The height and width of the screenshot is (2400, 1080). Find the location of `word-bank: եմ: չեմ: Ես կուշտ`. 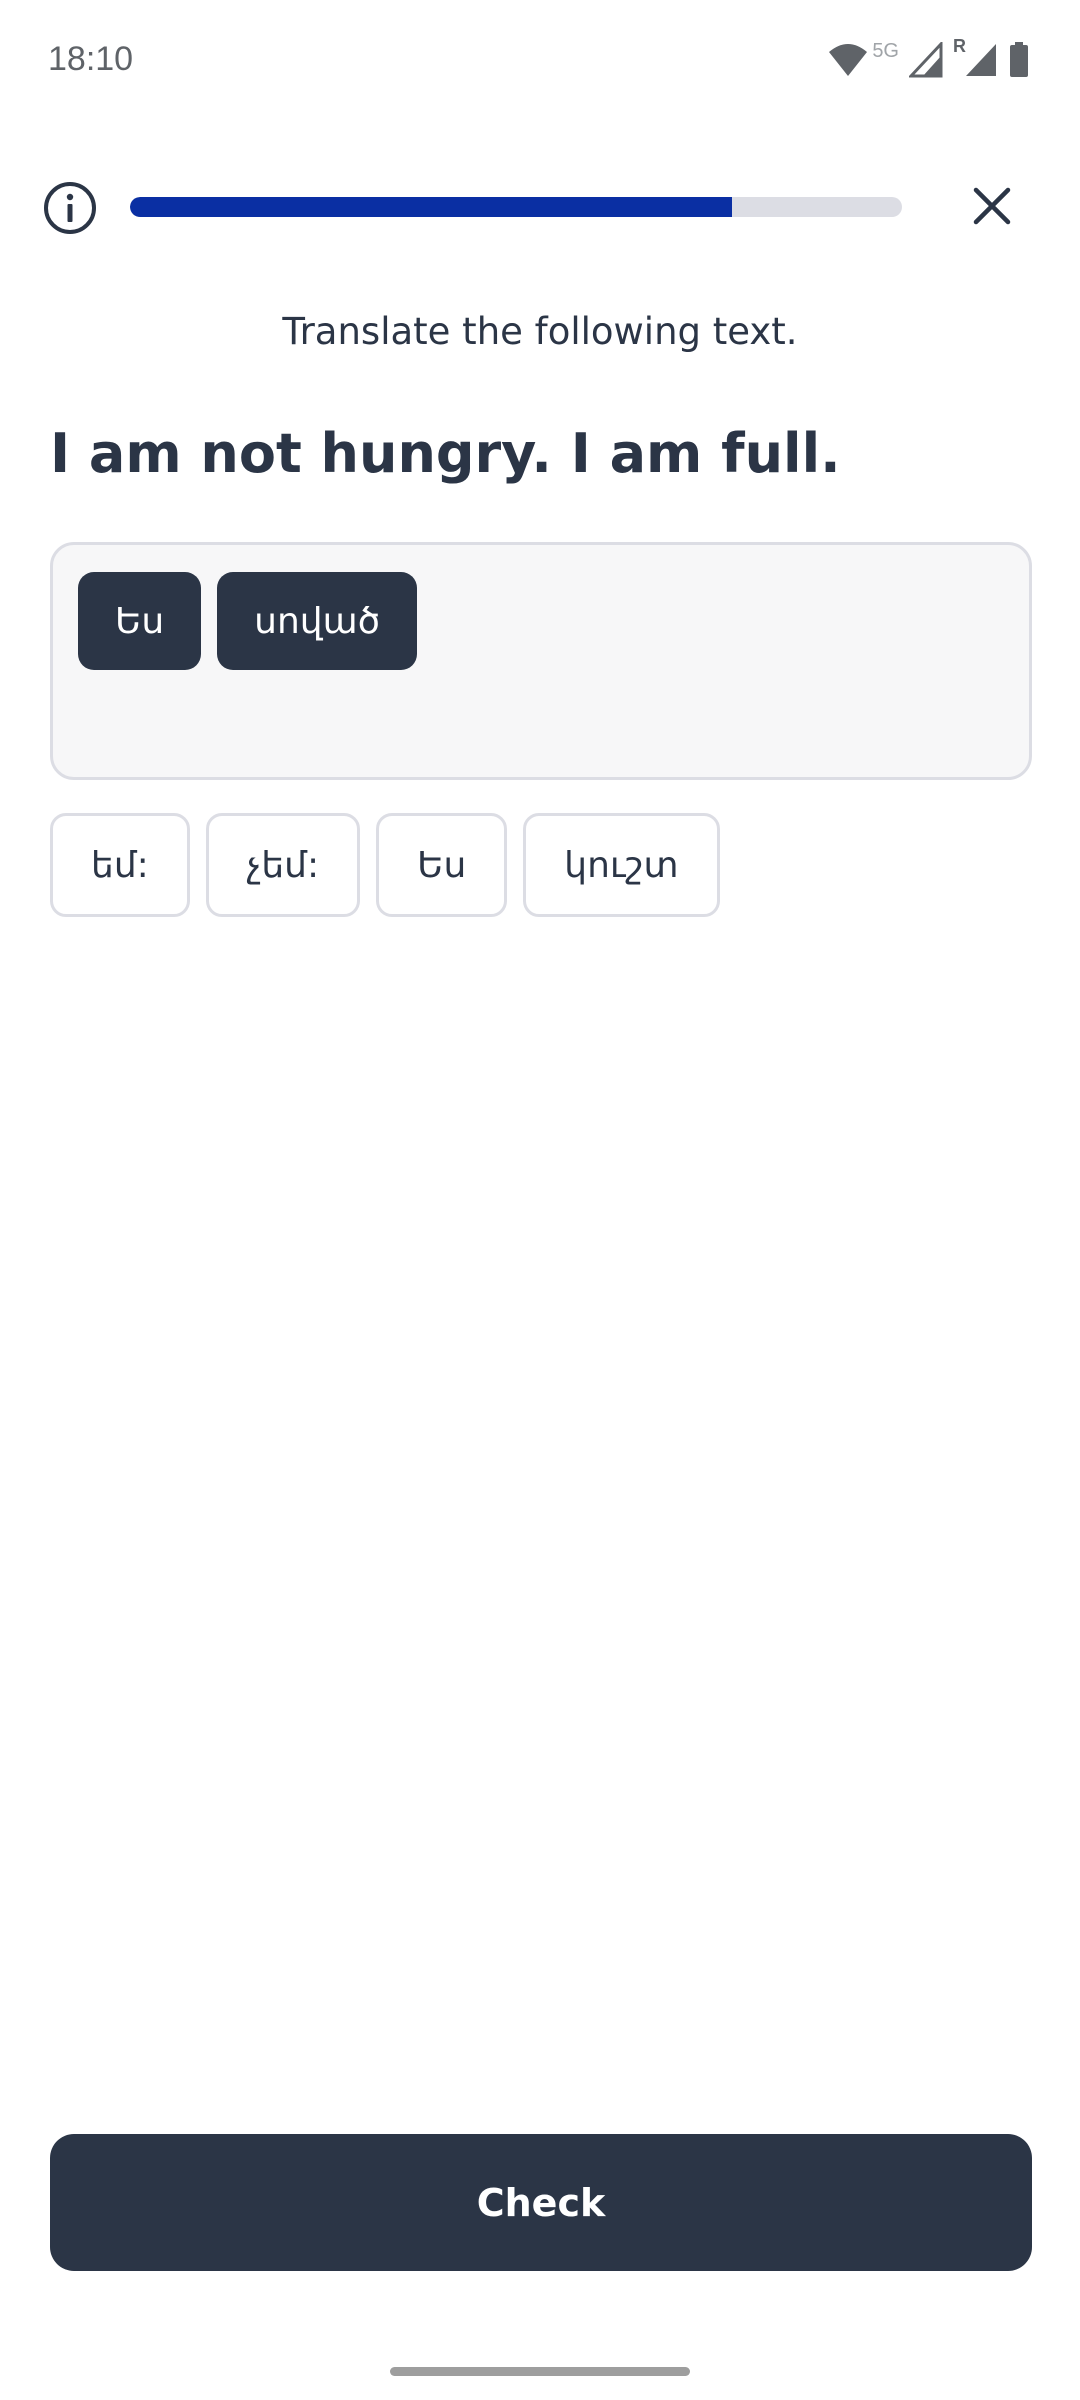

word-bank: եմ: չեմ: Ես կուշտ is located at coordinates (385, 865).